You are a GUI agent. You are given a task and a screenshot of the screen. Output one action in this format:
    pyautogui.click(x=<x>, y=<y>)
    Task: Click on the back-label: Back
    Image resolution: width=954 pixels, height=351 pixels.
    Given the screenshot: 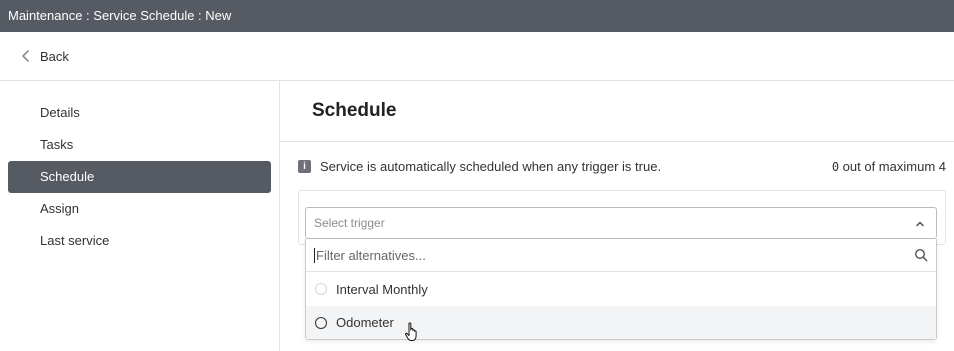 What is the action you would take?
    pyautogui.click(x=54, y=56)
    